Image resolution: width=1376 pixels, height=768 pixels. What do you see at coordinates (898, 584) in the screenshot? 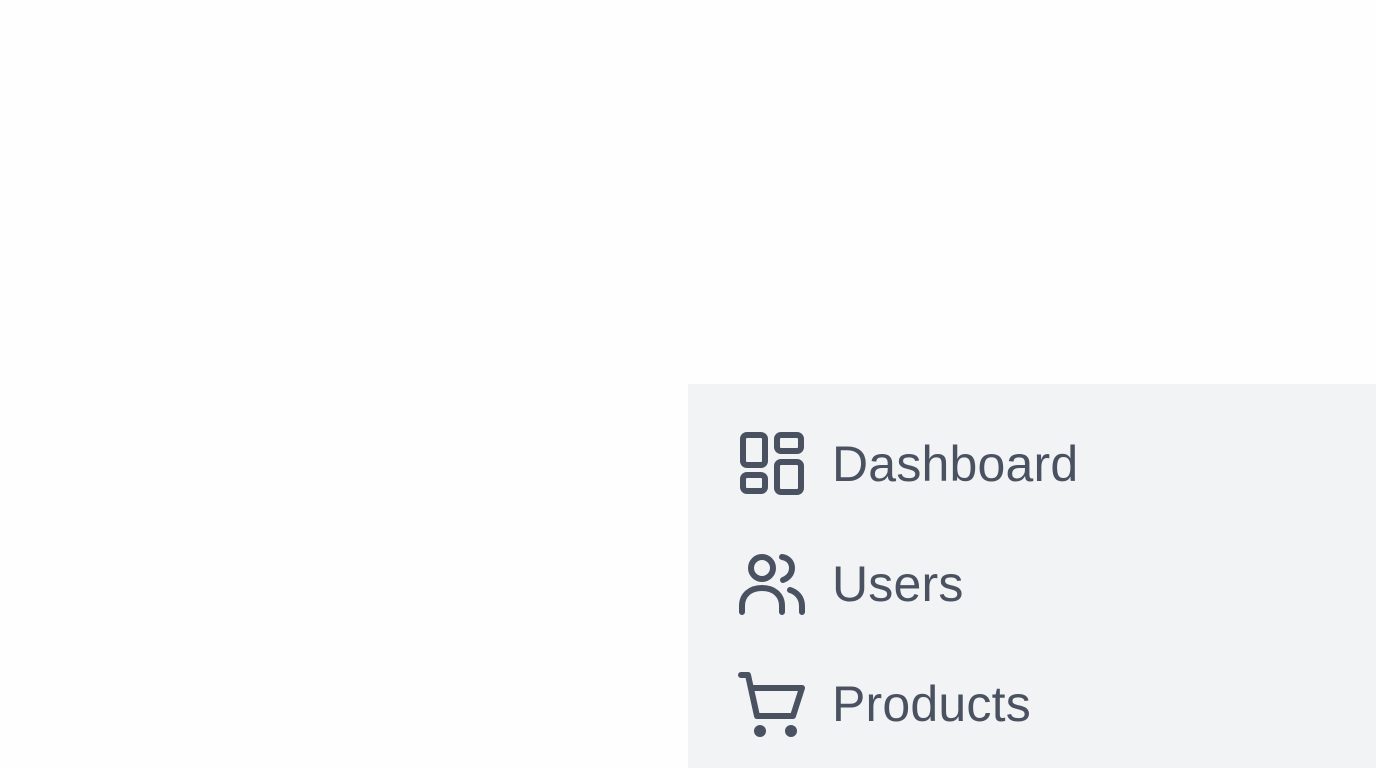
I see `sidebar-item-label: Users` at bounding box center [898, 584].